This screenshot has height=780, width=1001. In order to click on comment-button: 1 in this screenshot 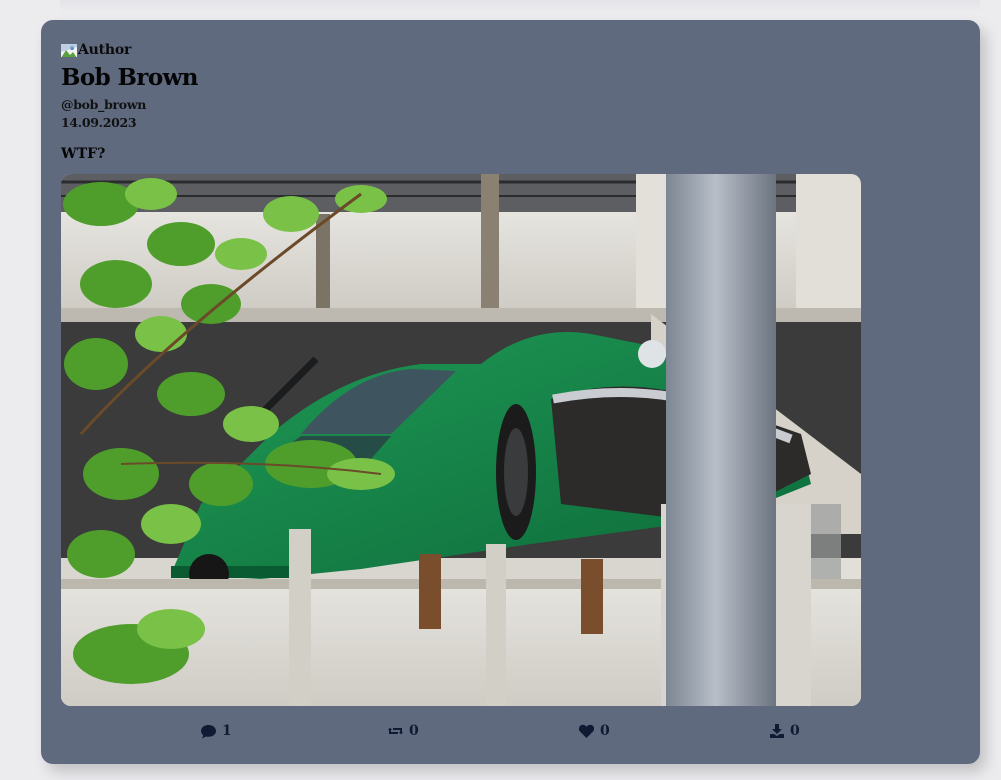, I will do `click(216, 731)`.